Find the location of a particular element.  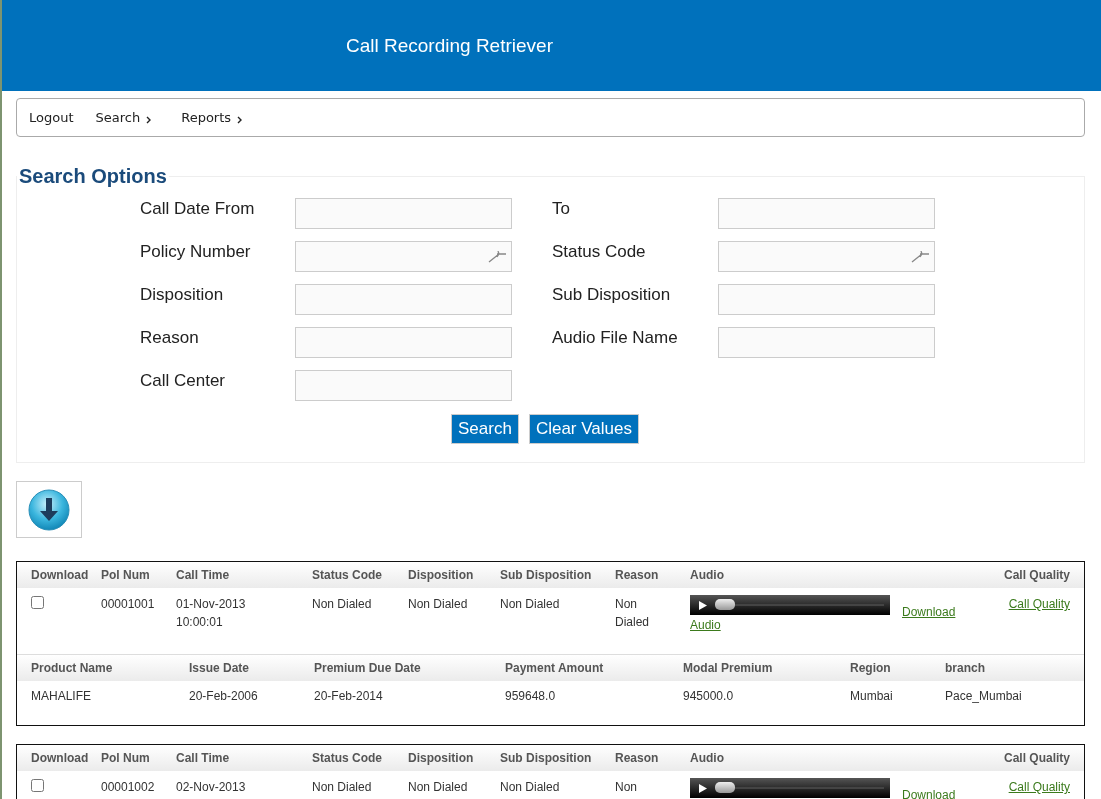

table-cell-text: 00001002 is located at coordinates (128, 787).